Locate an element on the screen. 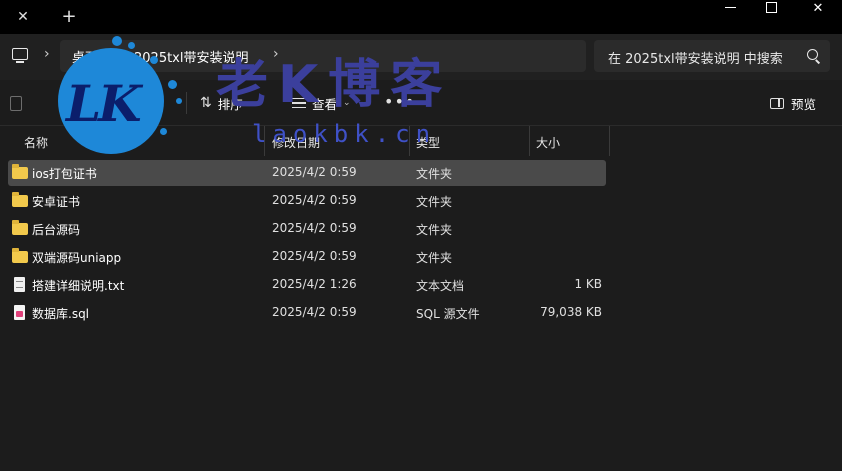 The width and height of the screenshot is (842, 471). breadcrumb-current-folder: 2025txl带安装说明 is located at coordinates (191, 56).